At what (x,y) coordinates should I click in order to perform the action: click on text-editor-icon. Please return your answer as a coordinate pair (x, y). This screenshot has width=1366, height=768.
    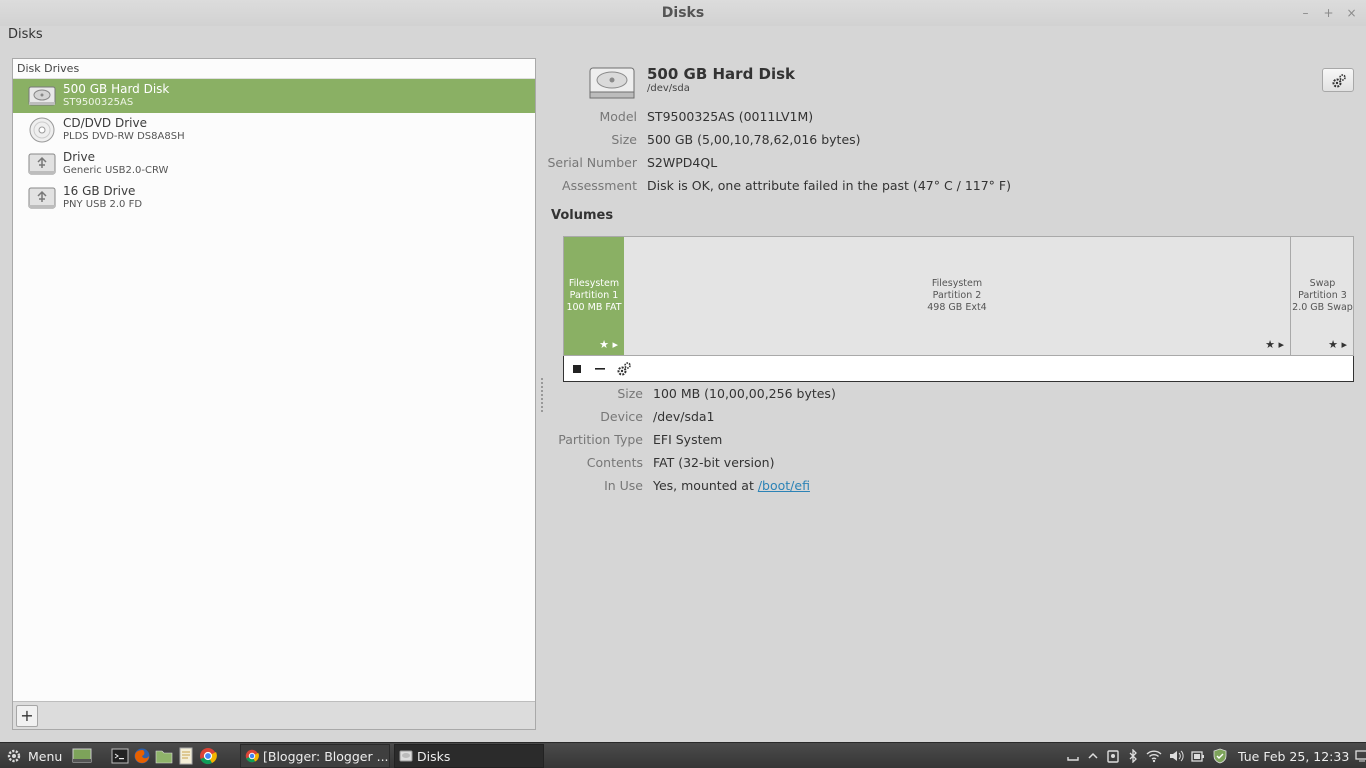
    Looking at the image, I should click on (186, 756).